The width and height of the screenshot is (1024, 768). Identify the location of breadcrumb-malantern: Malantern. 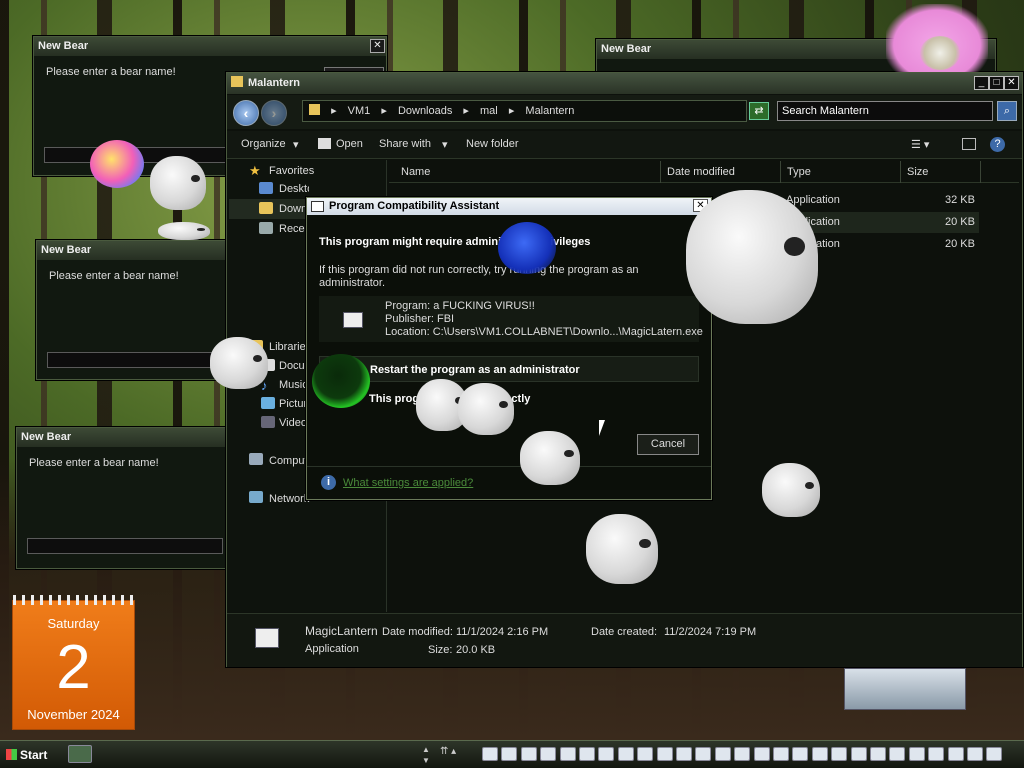
(549, 111).